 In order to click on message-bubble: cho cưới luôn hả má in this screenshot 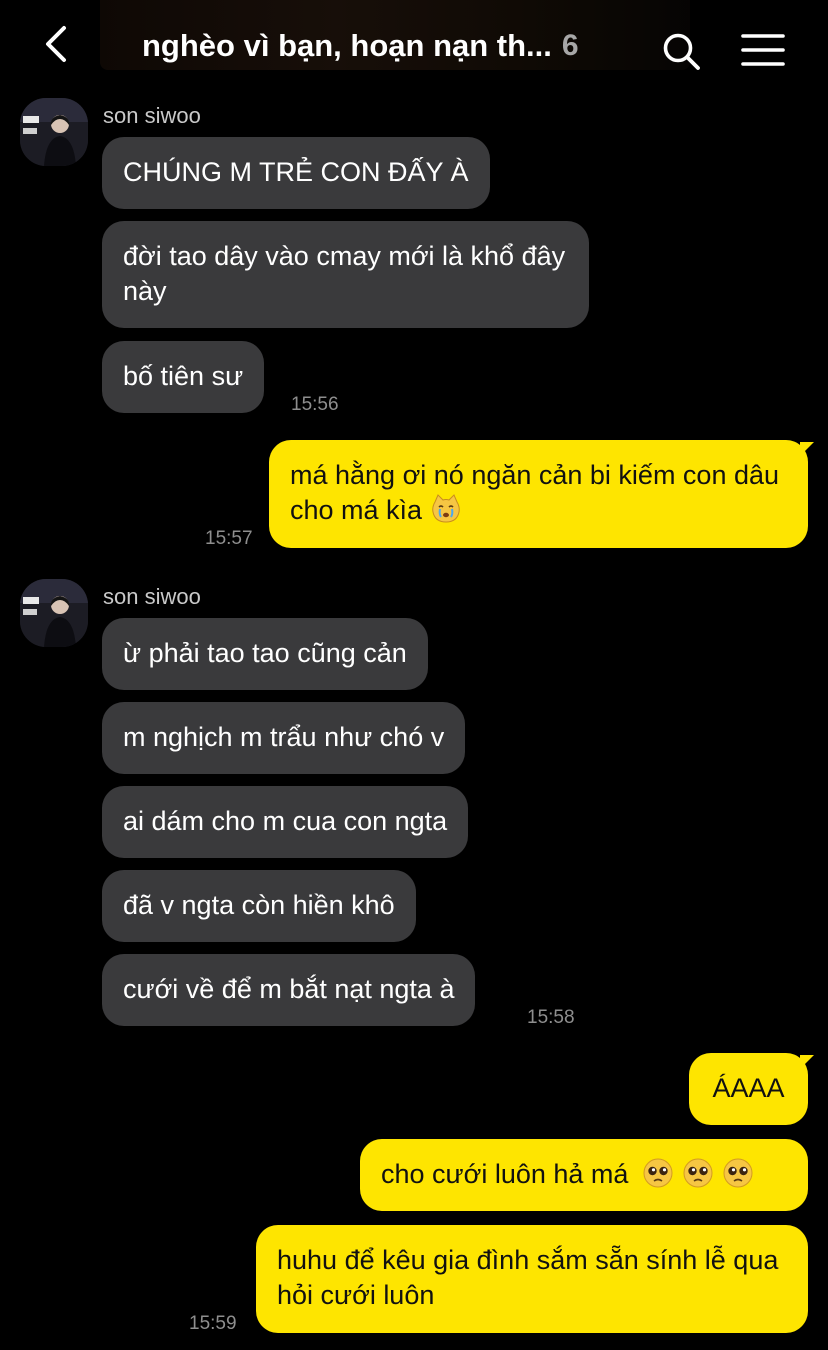, I will do `click(584, 1175)`.